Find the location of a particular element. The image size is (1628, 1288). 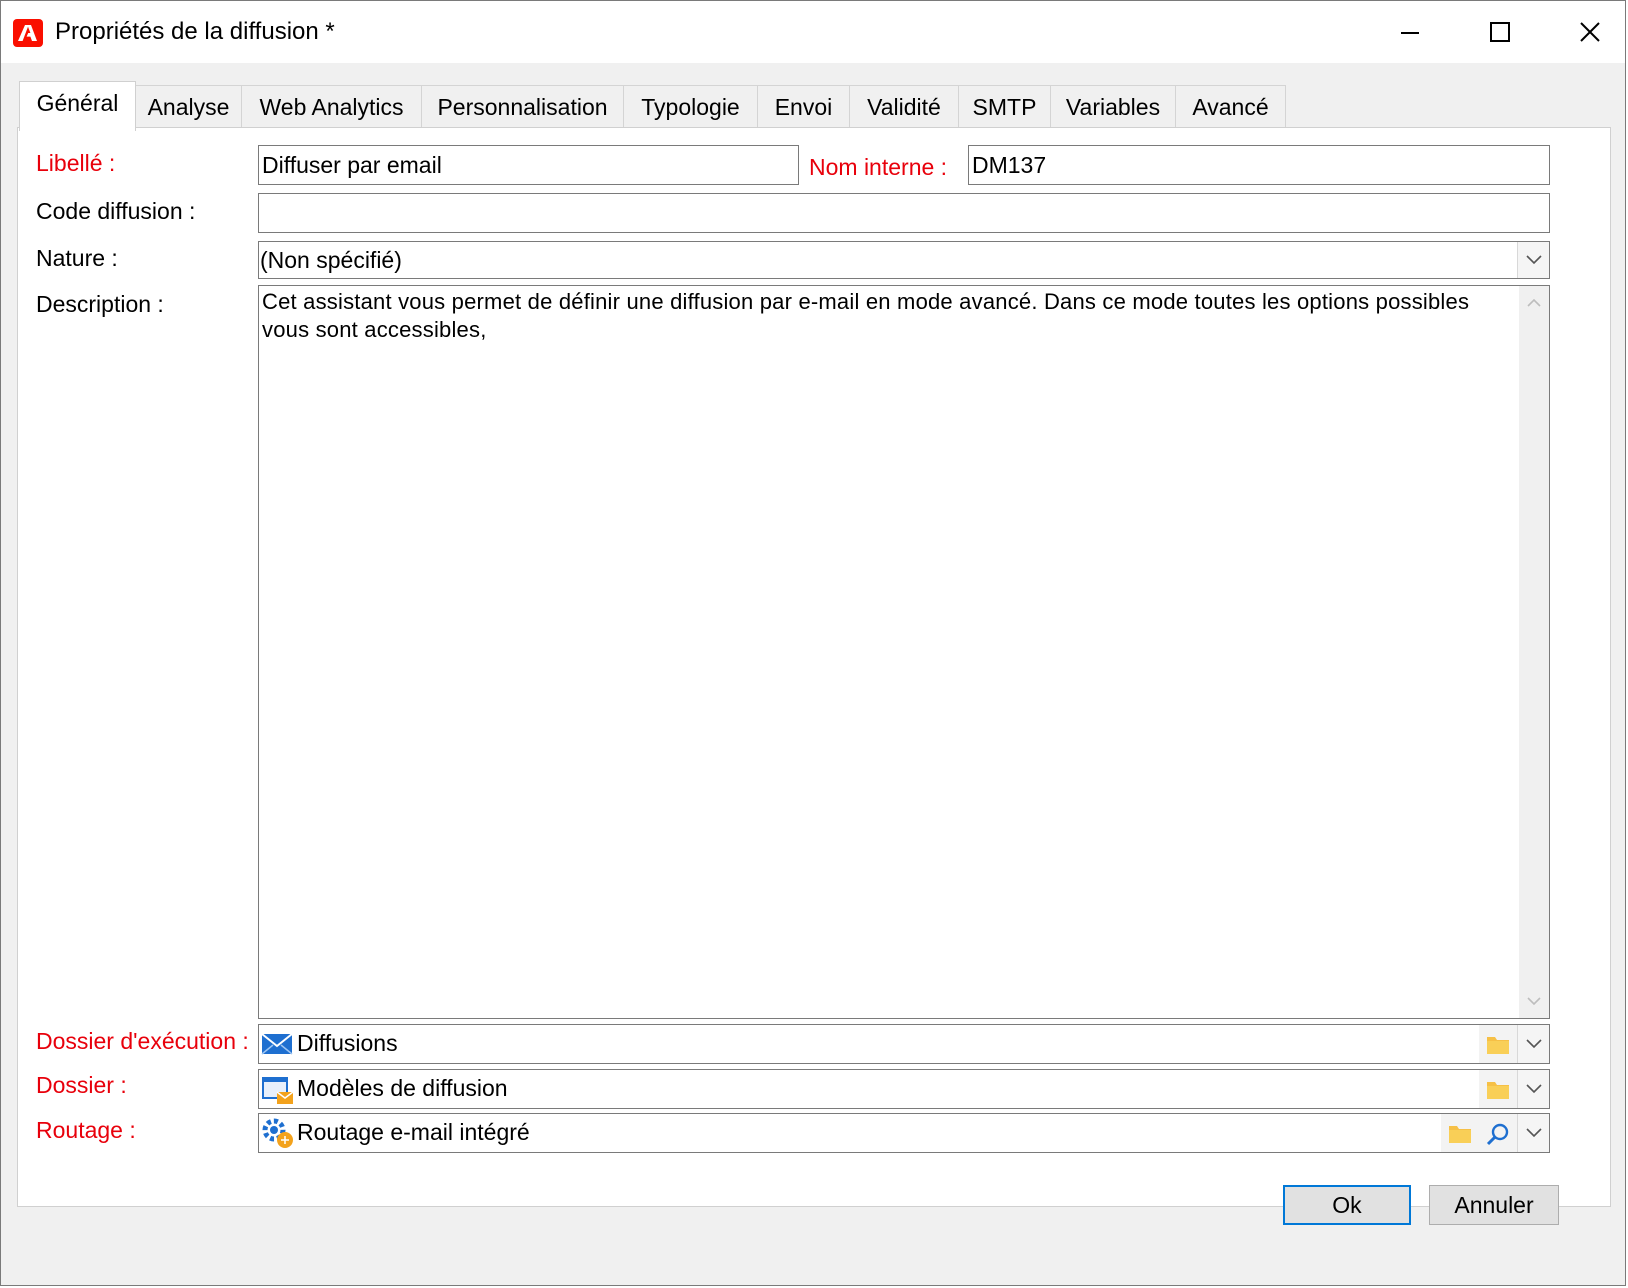

template-folder-icon is located at coordinates (278, 1090).